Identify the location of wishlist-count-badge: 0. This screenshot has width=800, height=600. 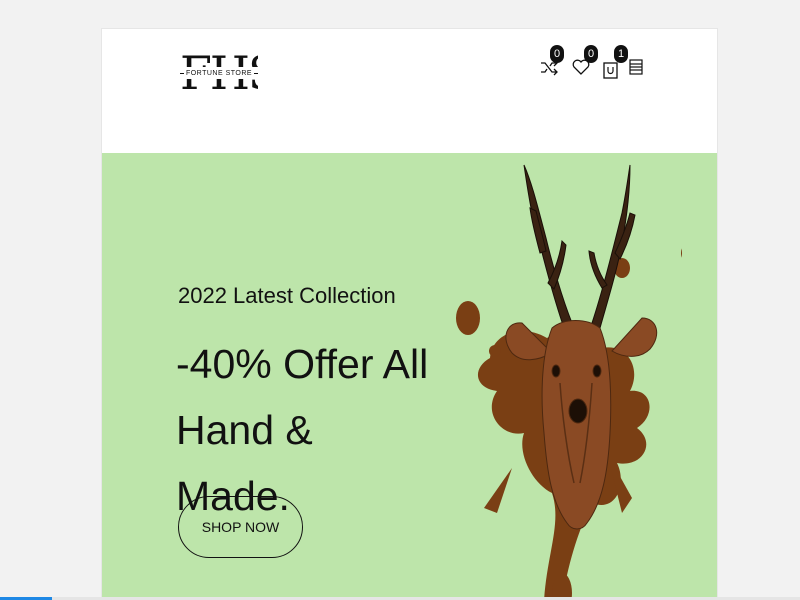
(591, 54).